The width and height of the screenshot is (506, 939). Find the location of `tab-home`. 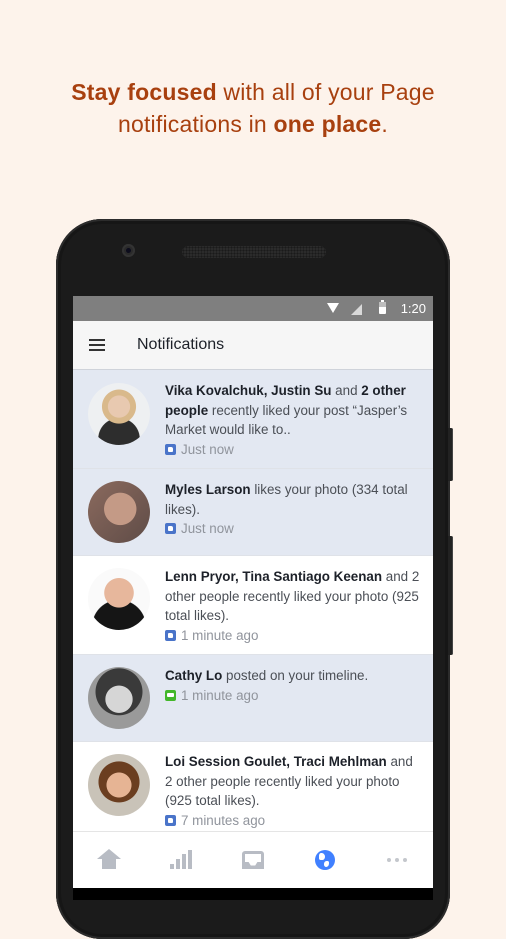

tab-home is located at coordinates (109, 860).